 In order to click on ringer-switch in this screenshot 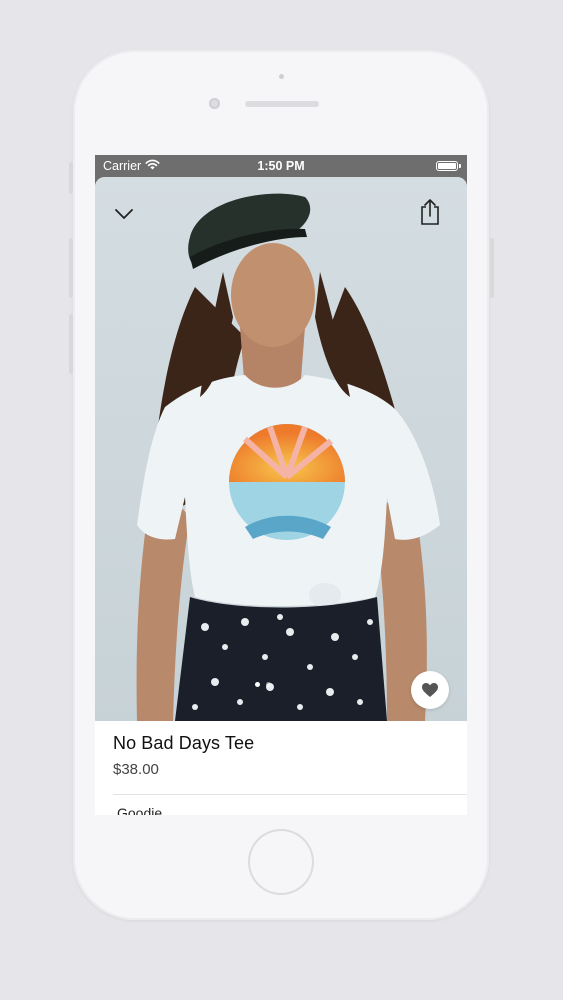, I will do `click(71, 178)`.